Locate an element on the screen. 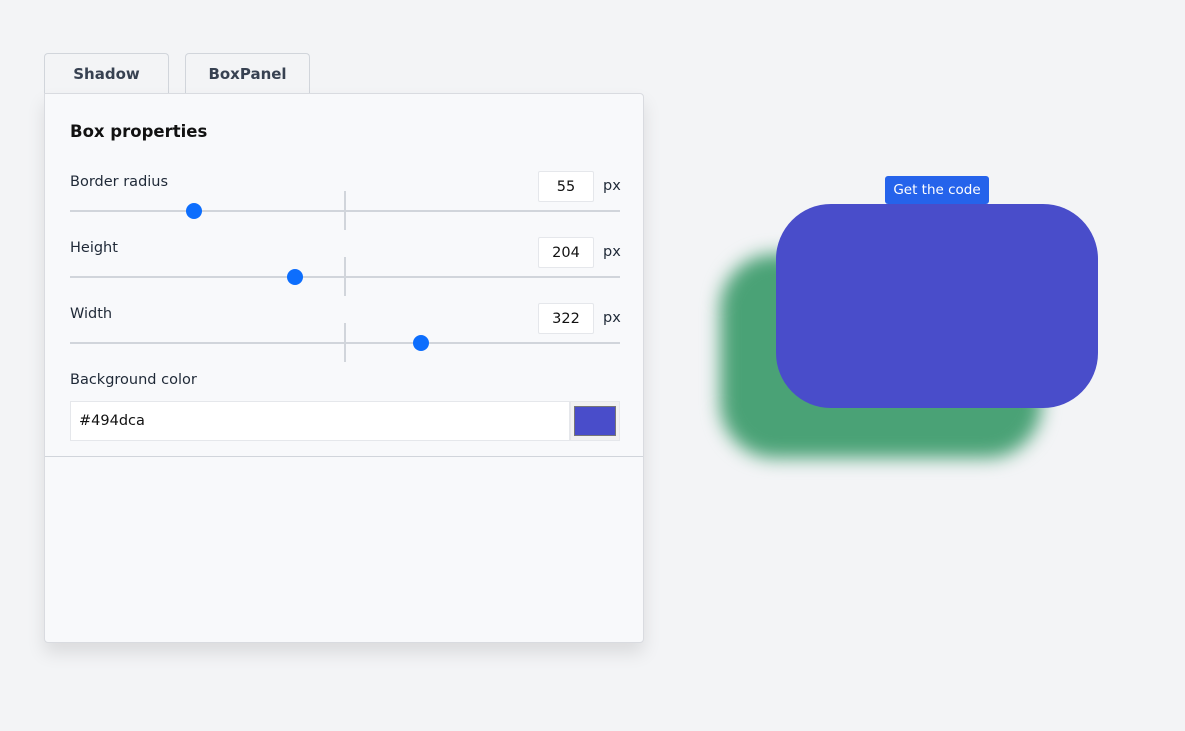 The height and width of the screenshot is (731, 1185). get-code-button: Get the code is located at coordinates (937, 190).